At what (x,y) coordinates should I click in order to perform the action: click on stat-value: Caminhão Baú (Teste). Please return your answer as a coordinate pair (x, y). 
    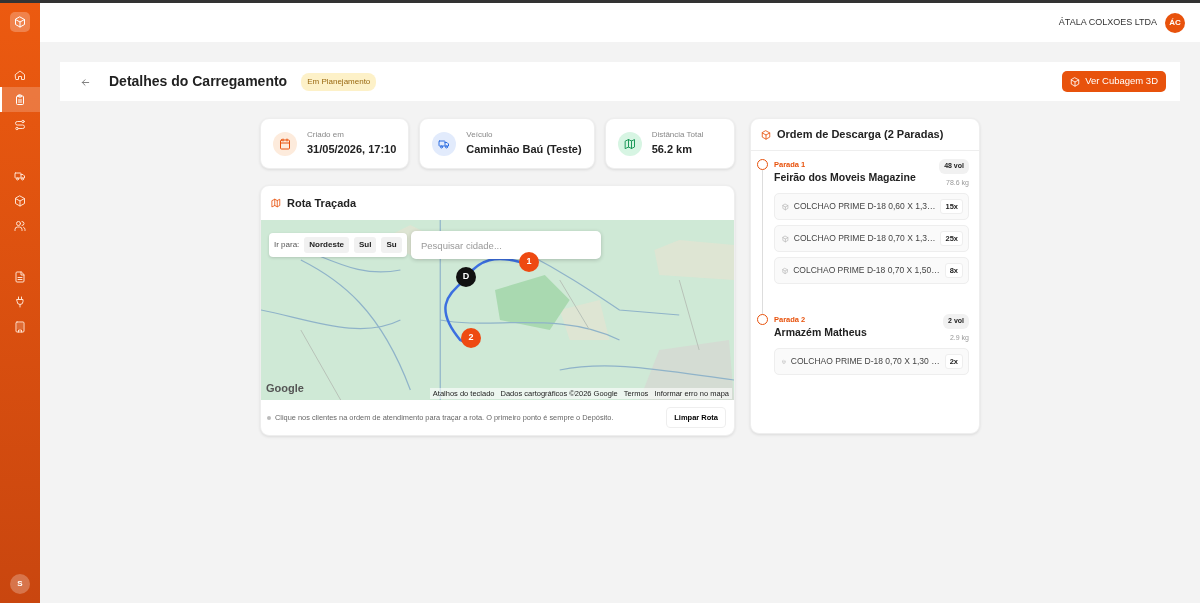
    Looking at the image, I should click on (524, 150).